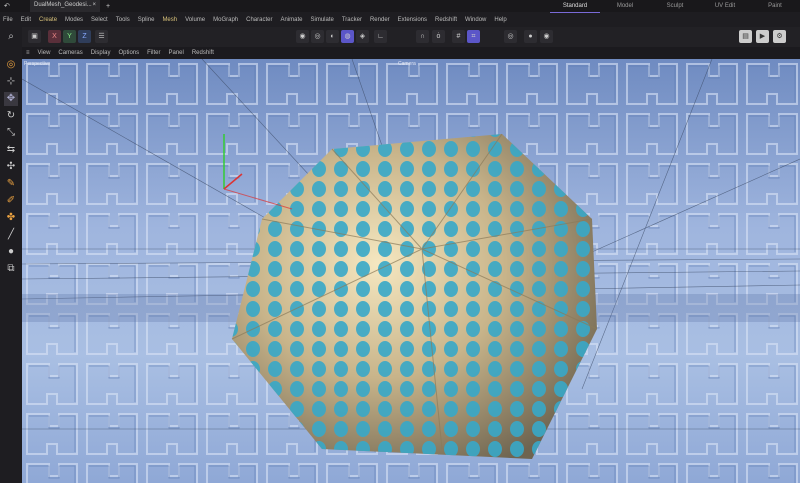  Describe the element at coordinates (438, 36) in the screenshot. I see `soft-selection-icon: ȯ` at that location.